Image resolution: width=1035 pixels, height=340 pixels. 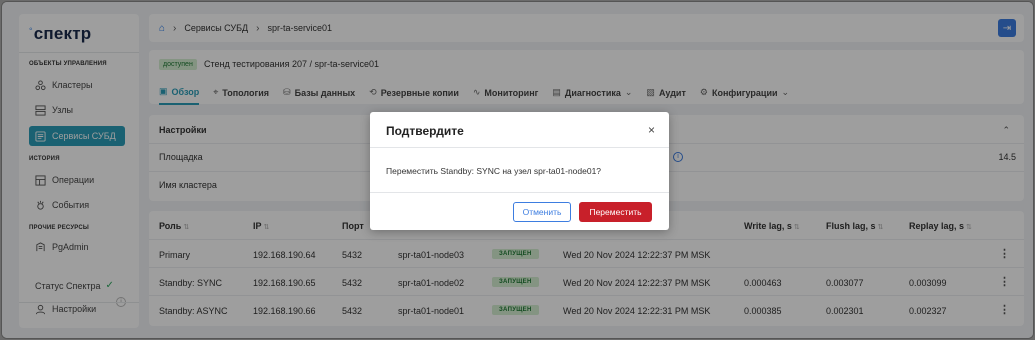 I want to click on dialog-title: Подтвердите, so click(x=425, y=131).